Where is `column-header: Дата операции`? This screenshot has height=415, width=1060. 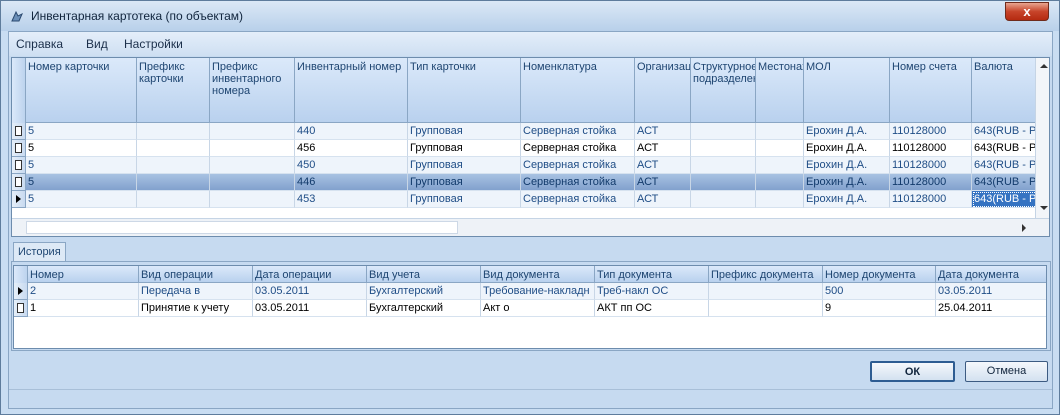
column-header: Дата операции is located at coordinates (310, 274).